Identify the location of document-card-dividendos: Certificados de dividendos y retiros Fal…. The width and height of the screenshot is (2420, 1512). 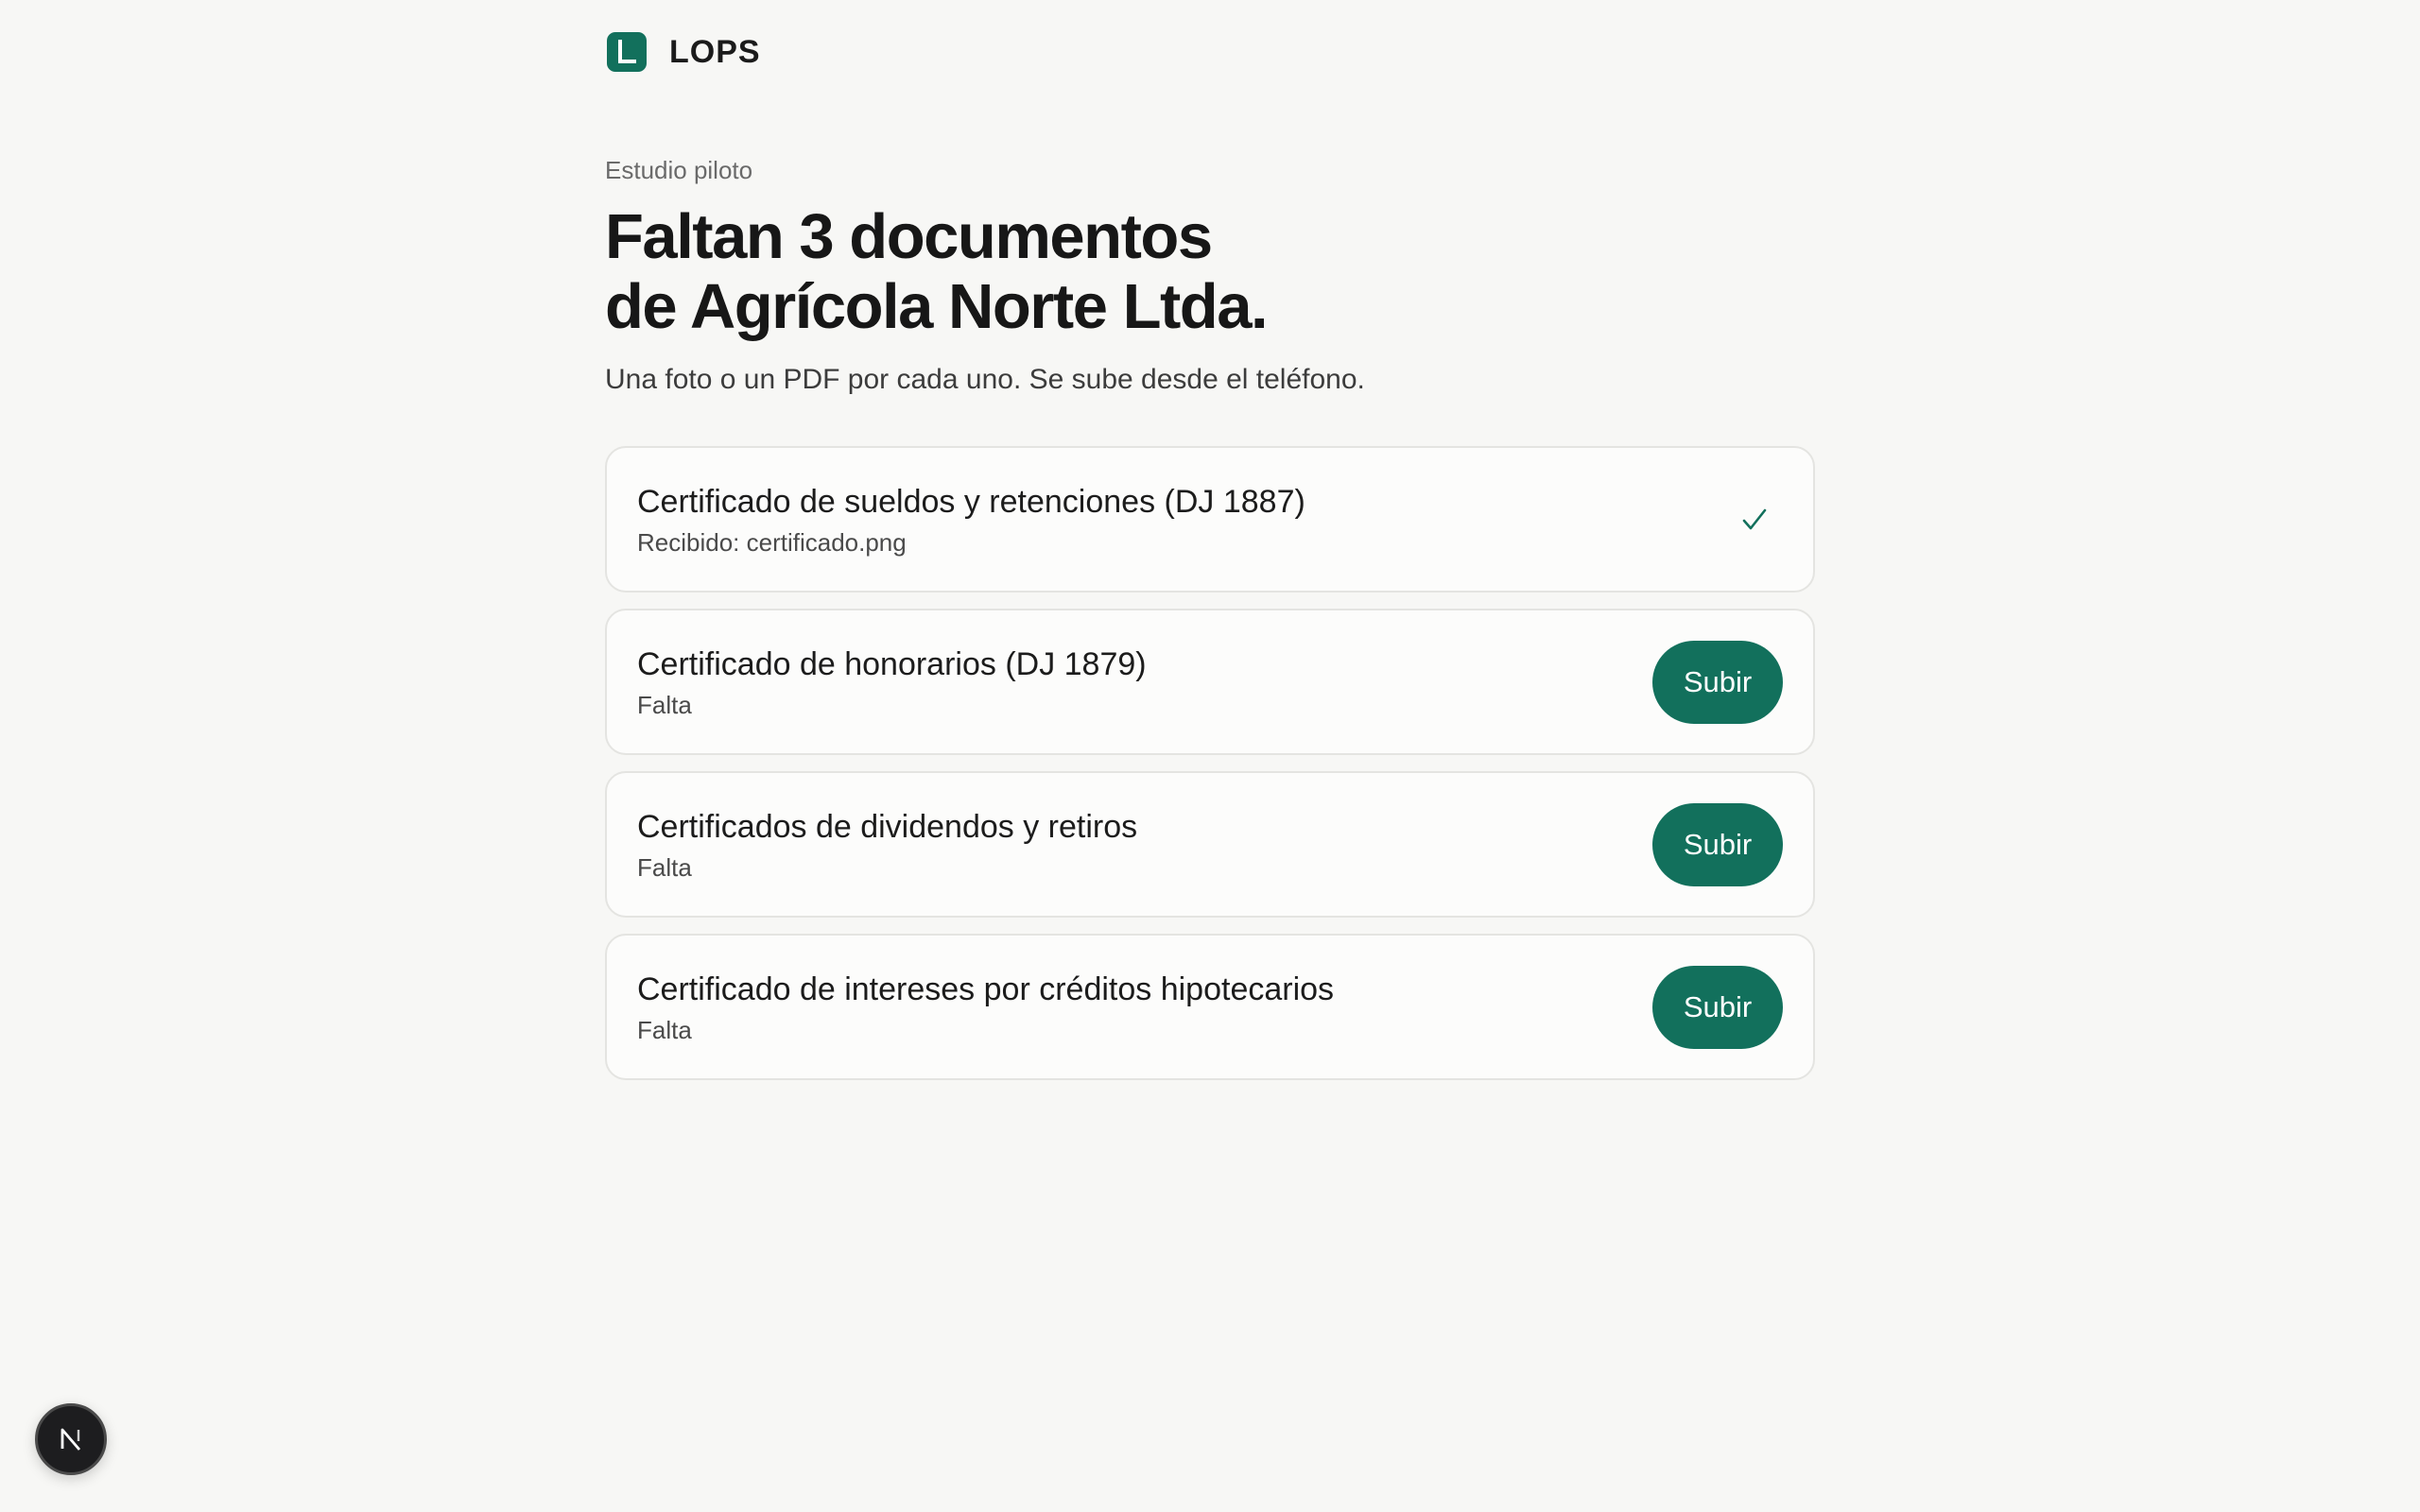
(1210, 844).